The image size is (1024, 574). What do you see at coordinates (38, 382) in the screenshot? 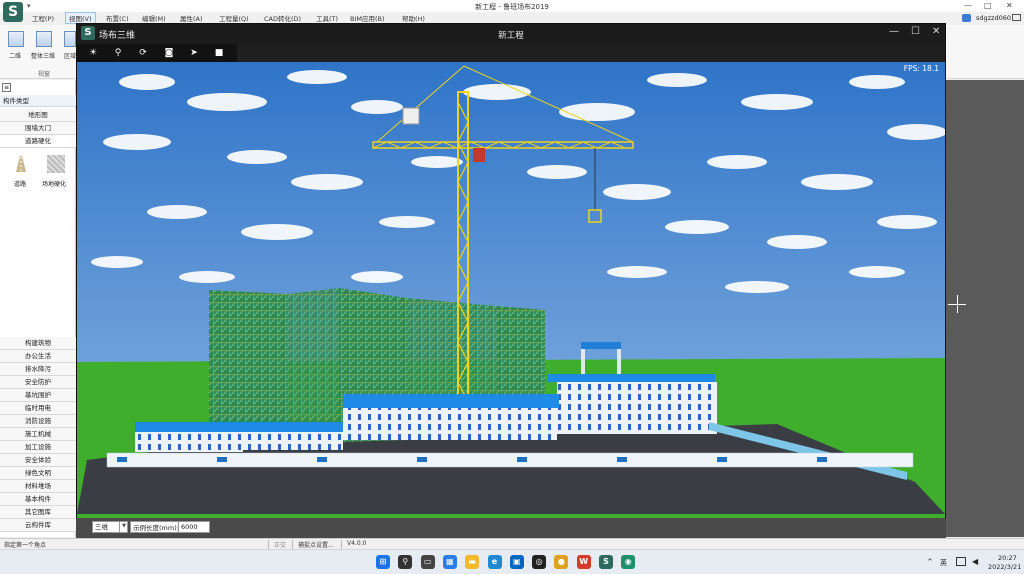
I see `category-safety-protection: 安全防护` at bounding box center [38, 382].